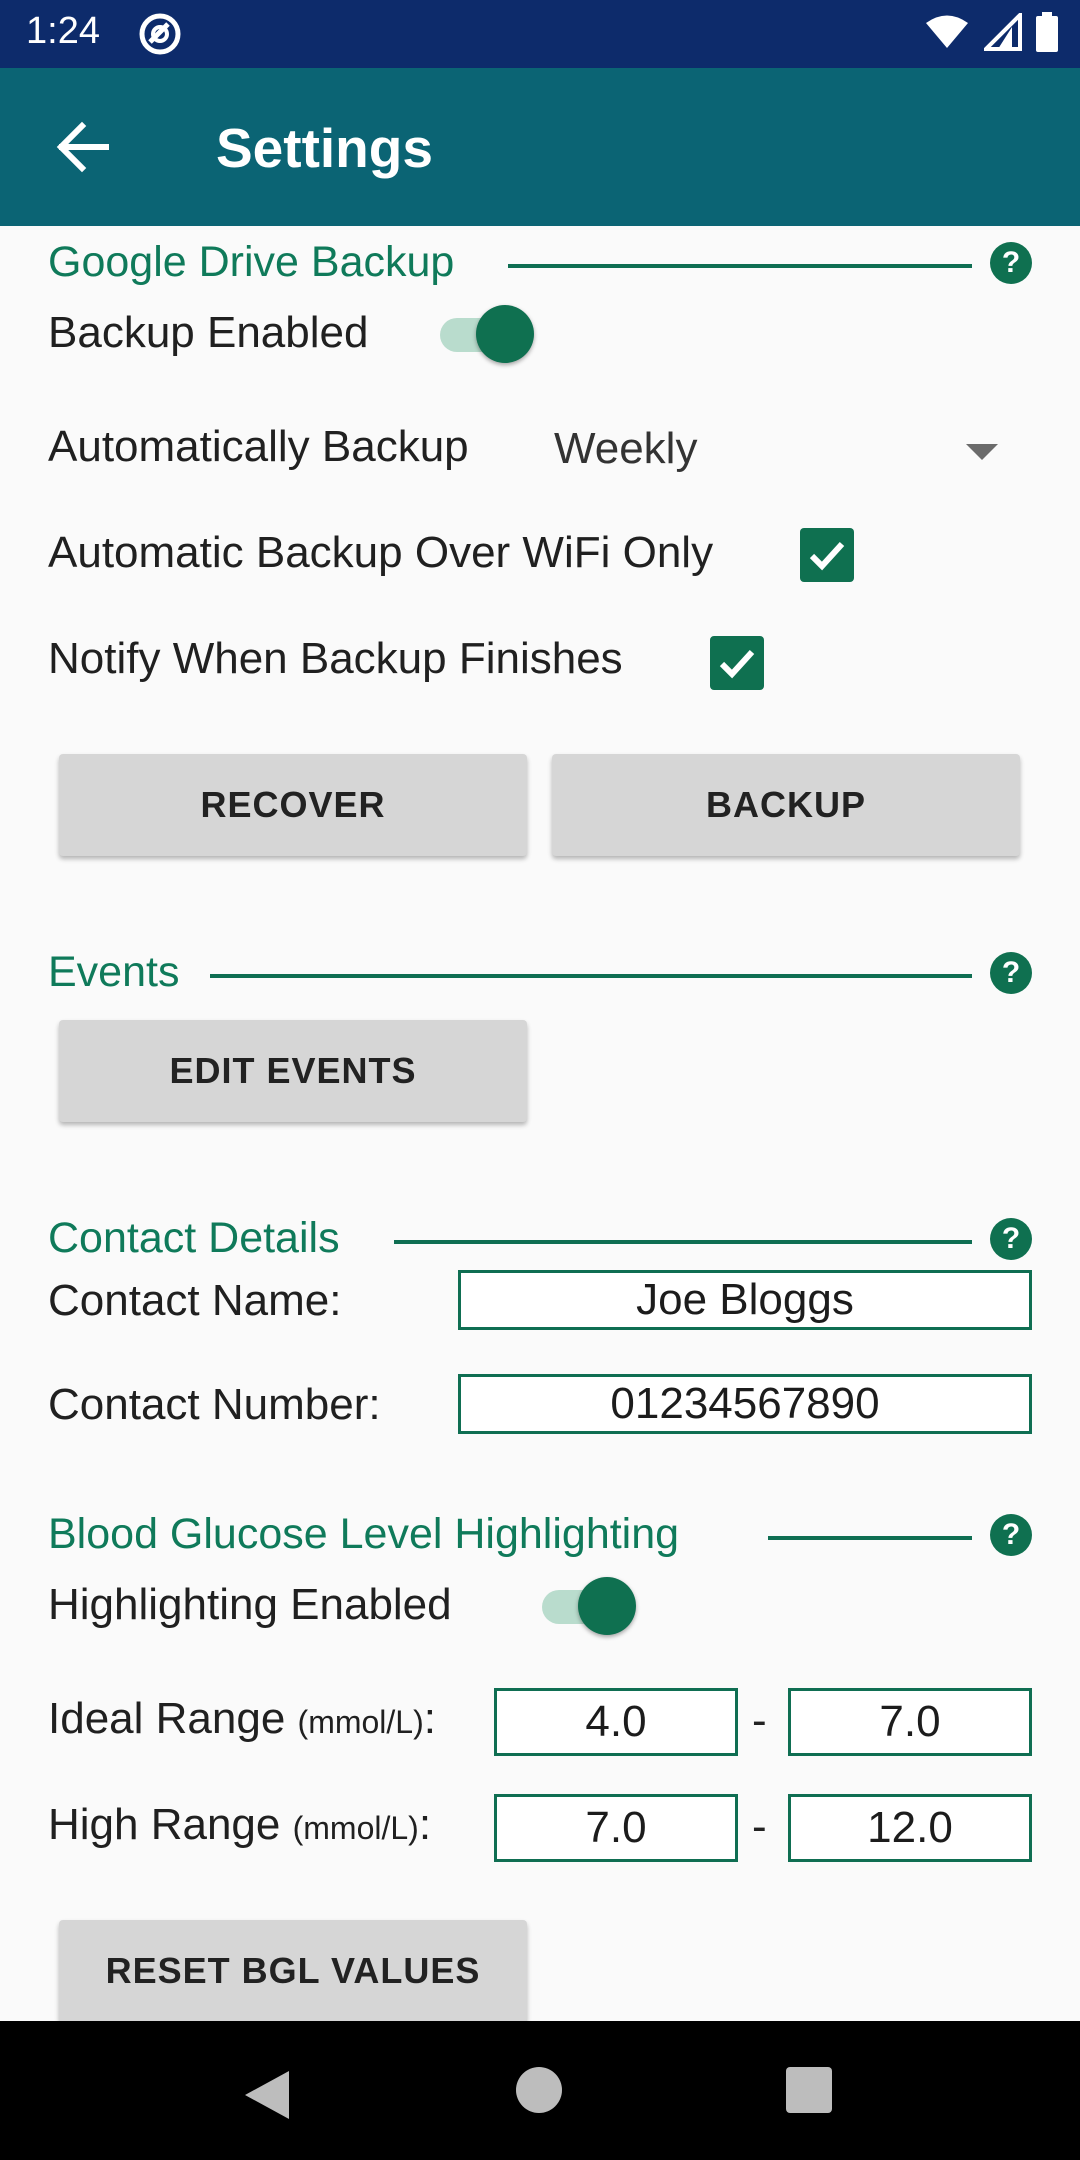  What do you see at coordinates (324, 148) in the screenshot?
I see `page-title: Settings` at bounding box center [324, 148].